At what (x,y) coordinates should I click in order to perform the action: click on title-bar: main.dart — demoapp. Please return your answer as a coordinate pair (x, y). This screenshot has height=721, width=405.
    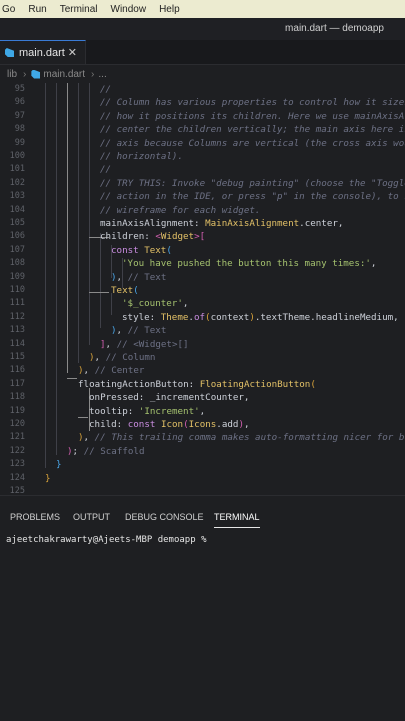
    Looking at the image, I should click on (202, 29).